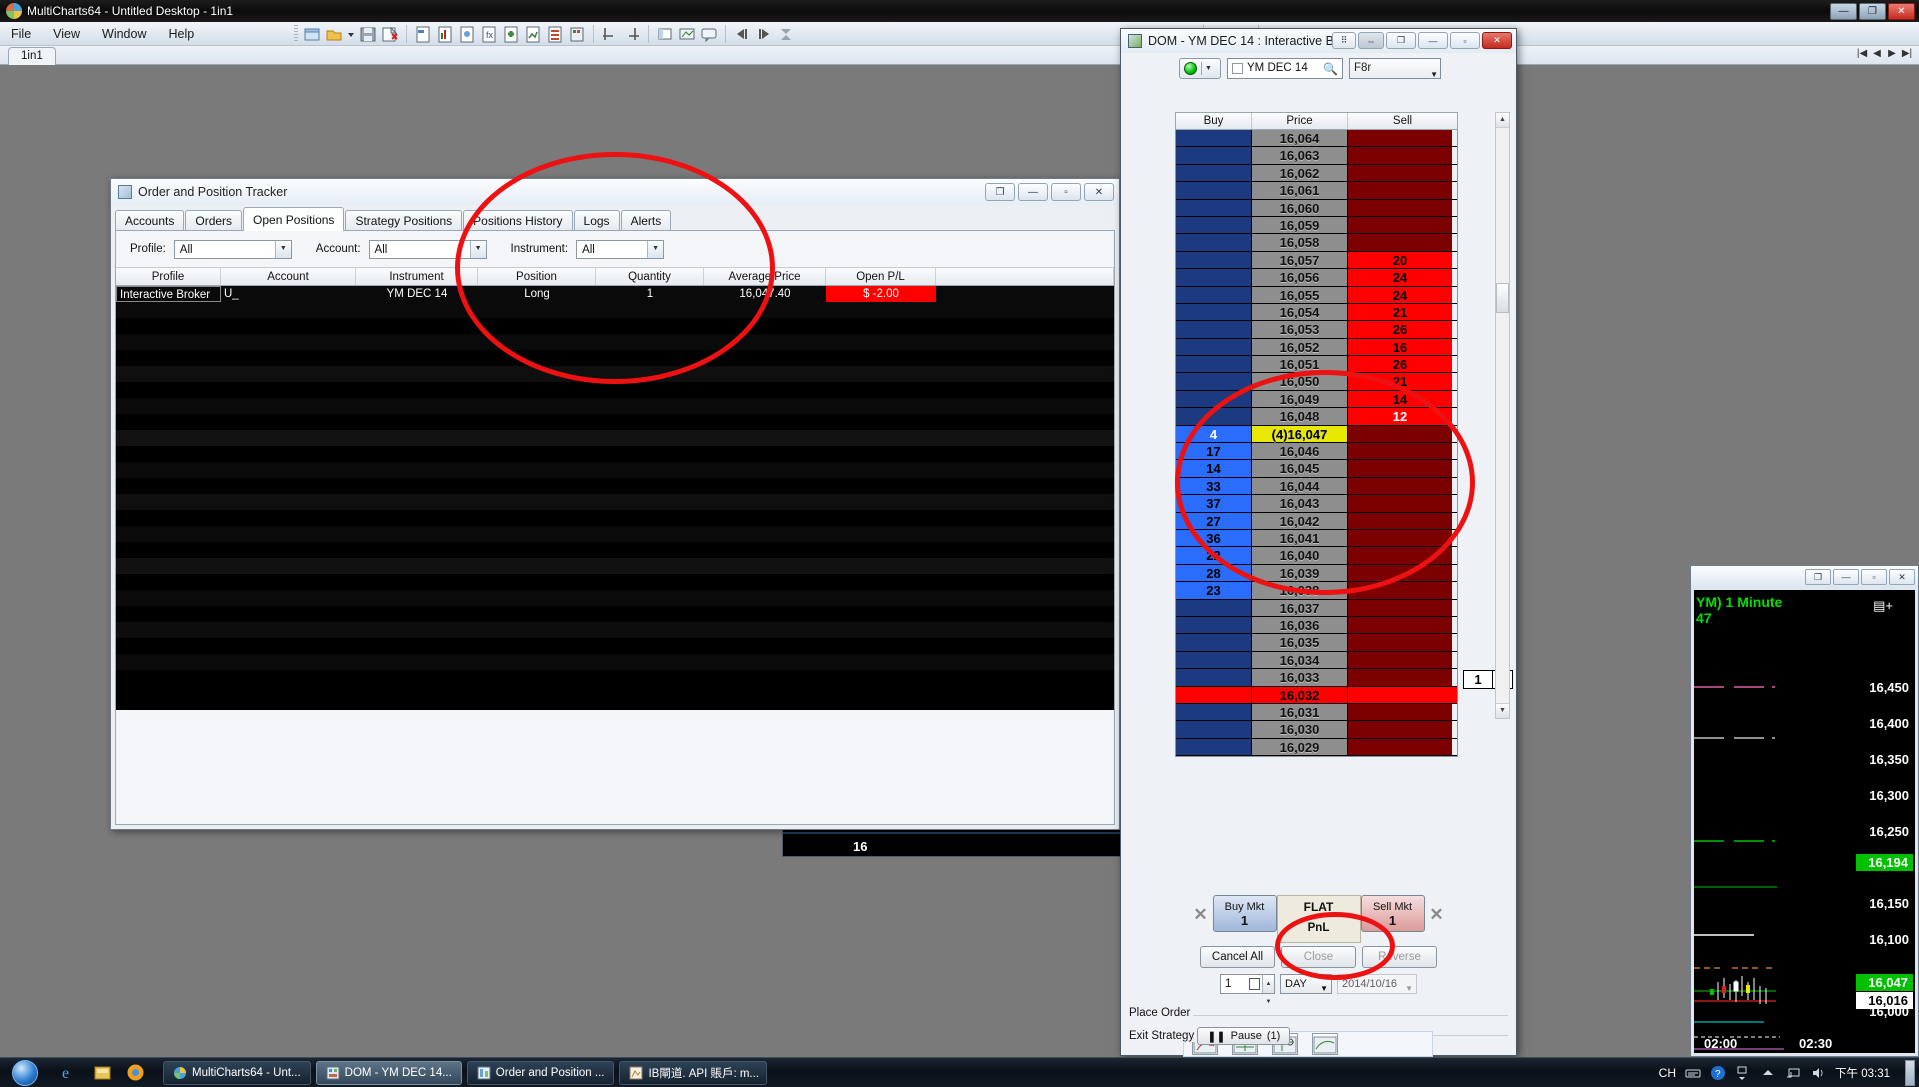  Describe the element at coordinates (1300, 416) in the screenshot. I see `ladder-price-cell: 16,048` at that location.